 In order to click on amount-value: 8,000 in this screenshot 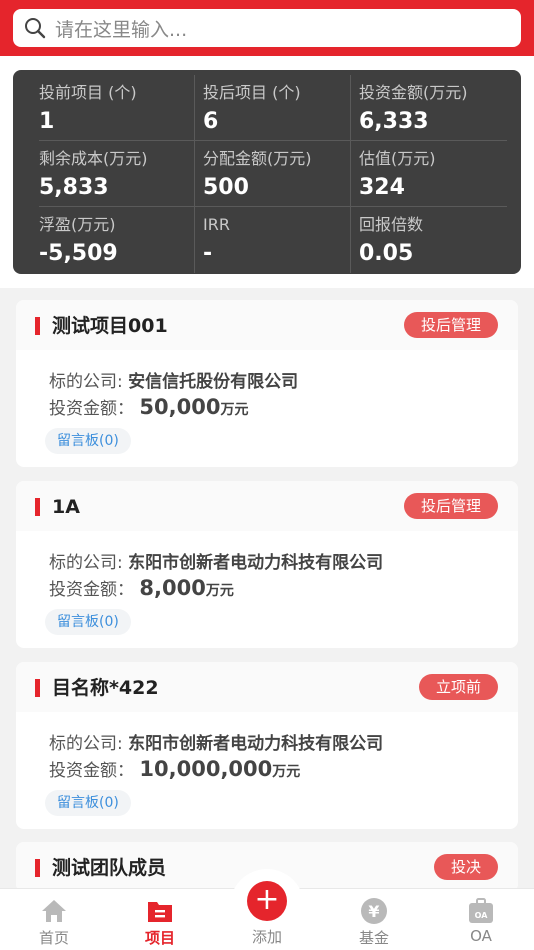, I will do `click(172, 588)`.